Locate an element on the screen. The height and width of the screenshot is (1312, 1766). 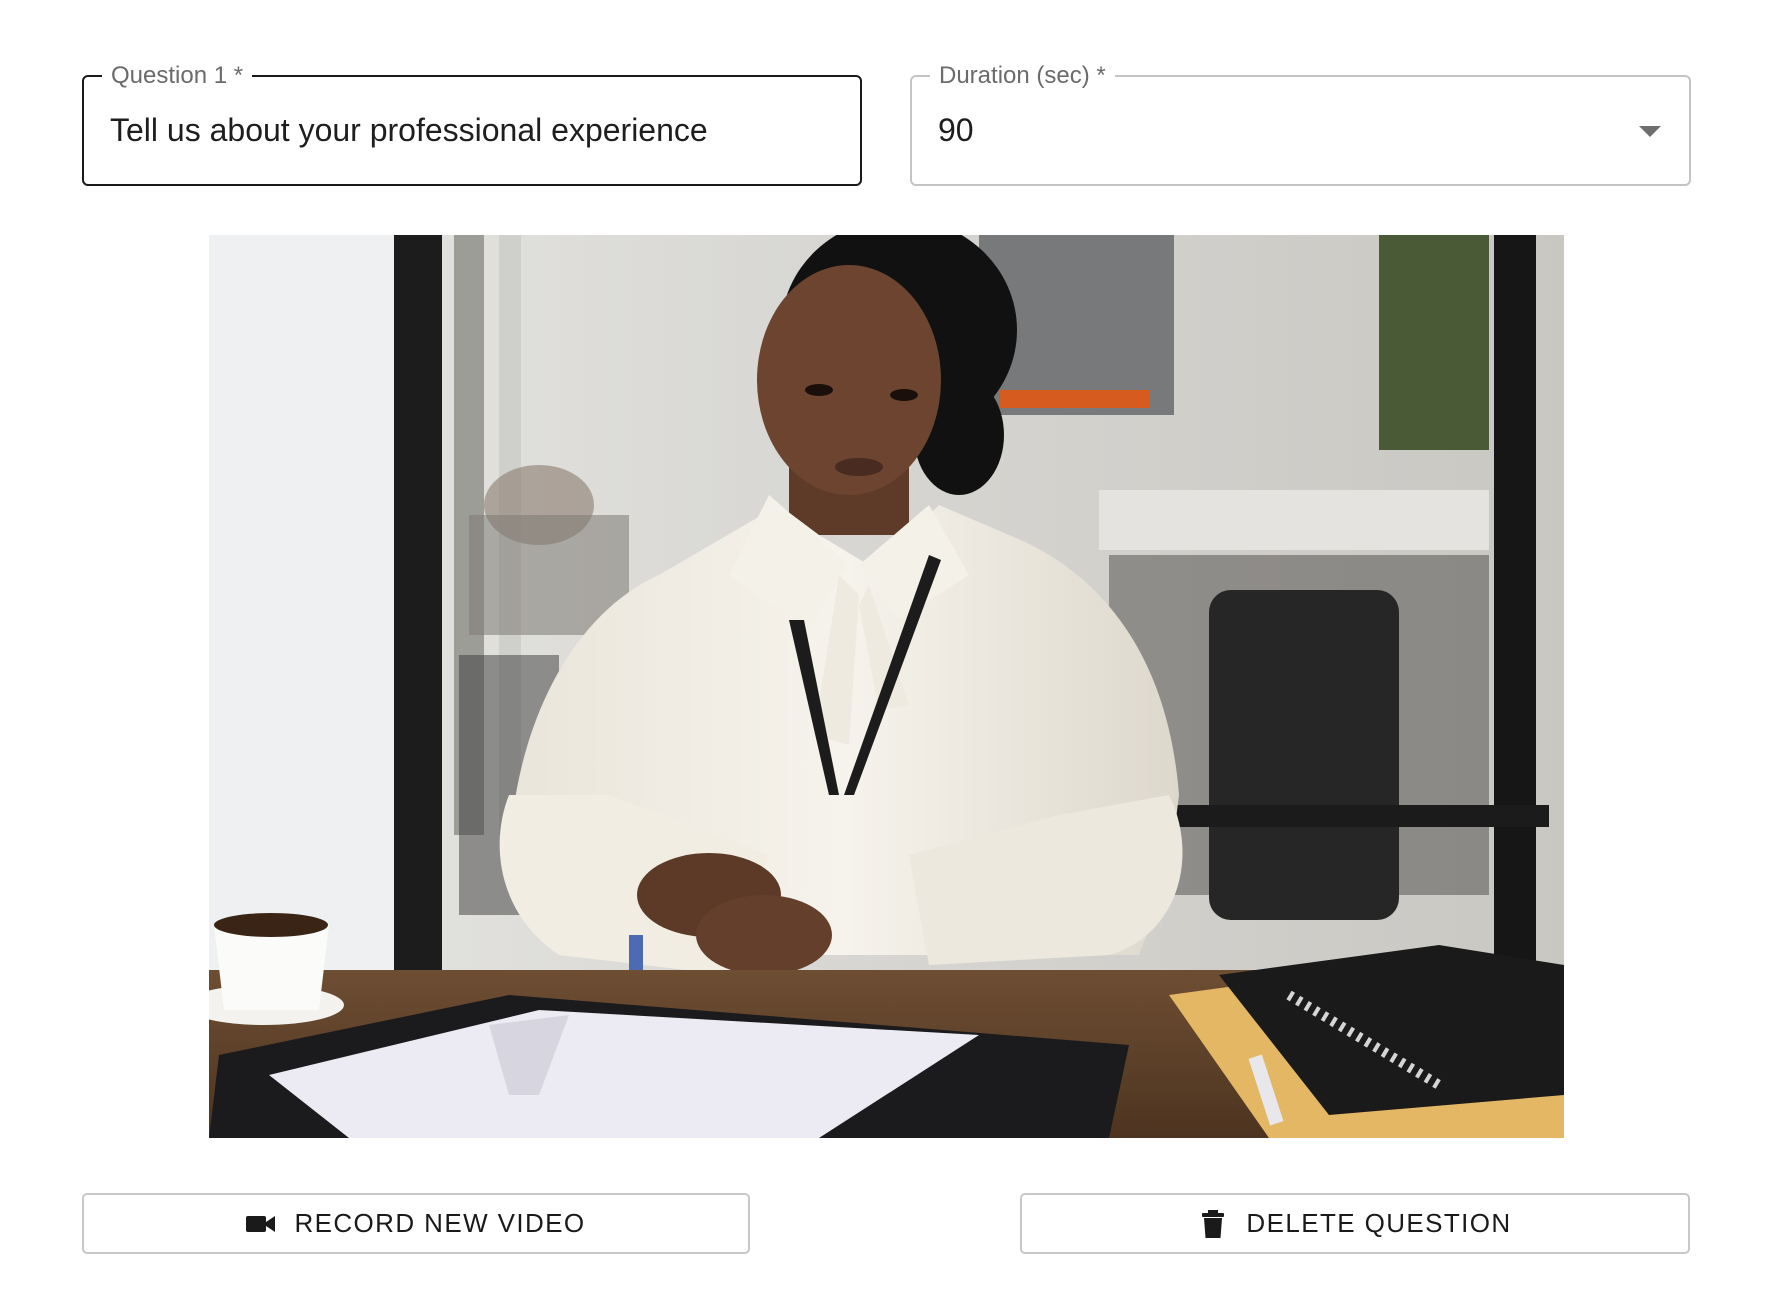
question-input is located at coordinates (472, 130).